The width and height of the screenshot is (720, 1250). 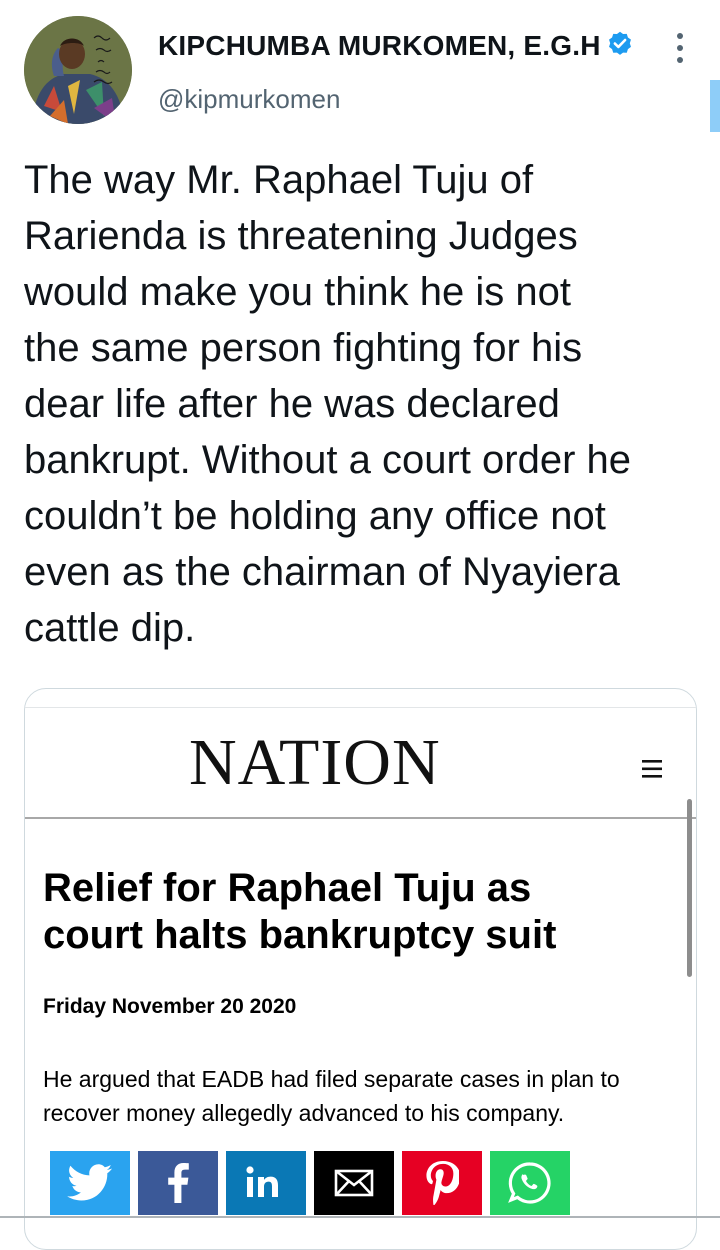 I want to click on share-linkedin-button, so click(x=266, y=1183).